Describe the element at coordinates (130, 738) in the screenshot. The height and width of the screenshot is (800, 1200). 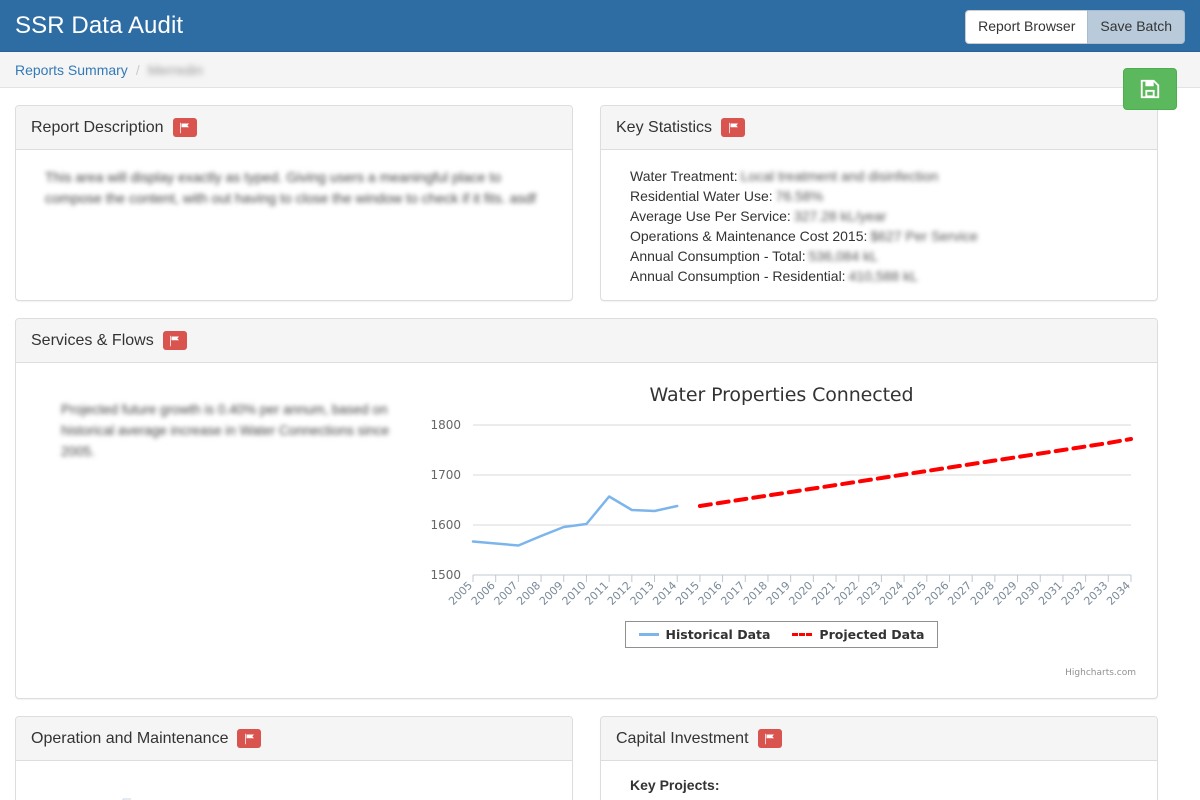
I see `operation-maintenance-title: Operation and Maintenance` at that location.